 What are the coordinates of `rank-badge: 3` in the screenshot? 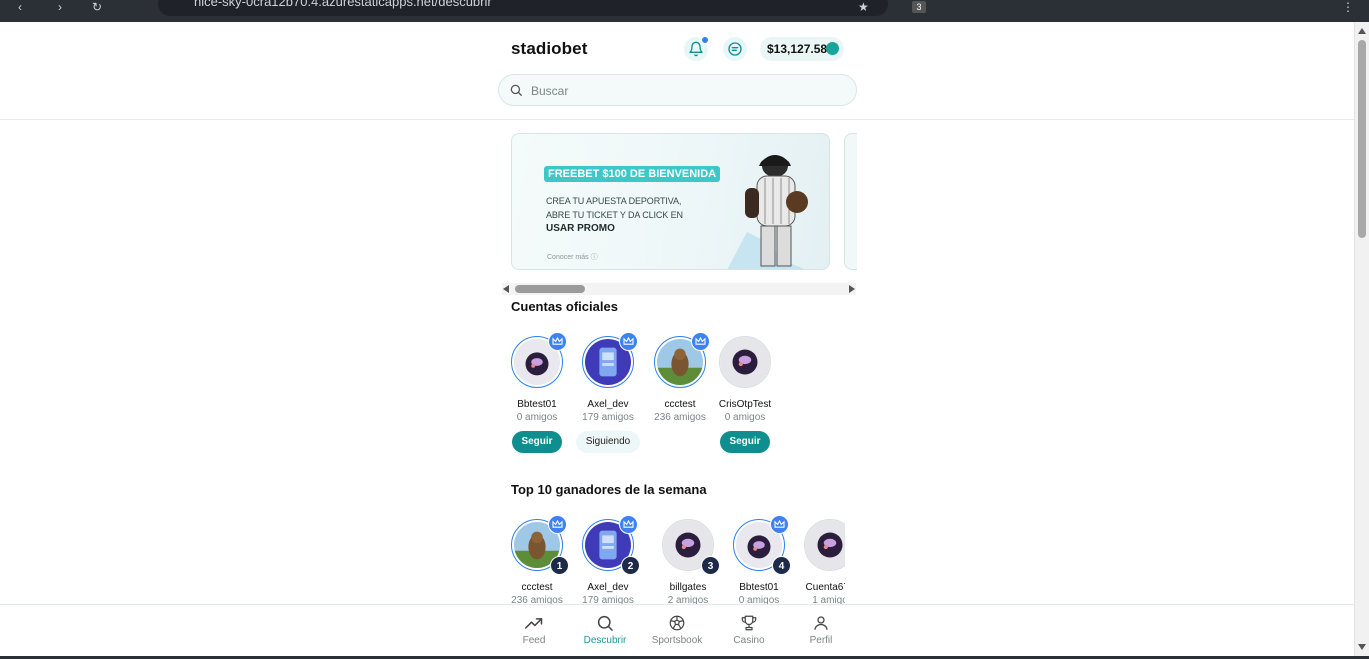 It's located at (710, 565).